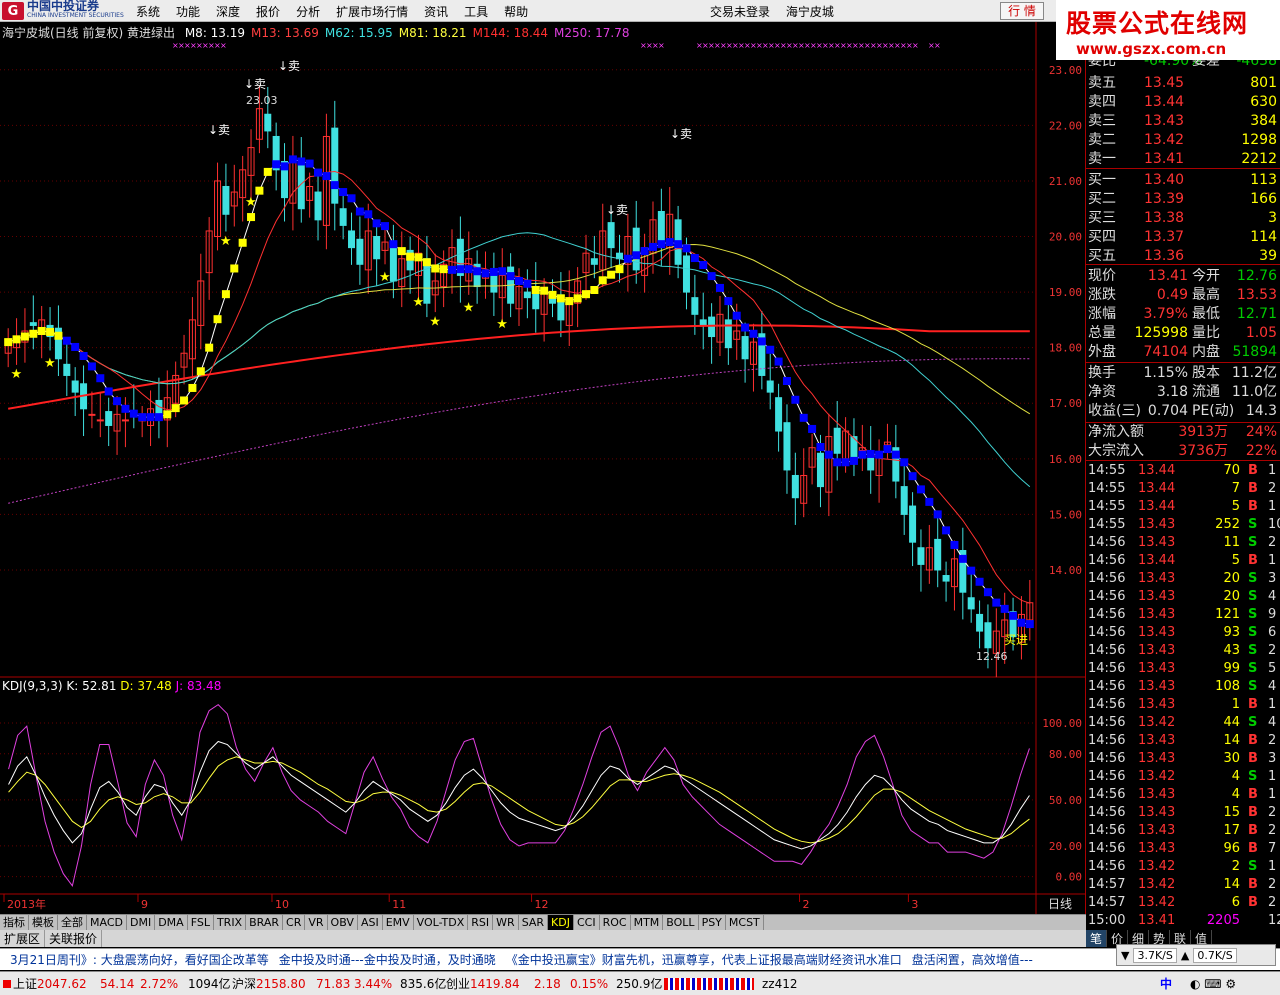 This screenshot has width=1280, height=995. I want to click on price-axis-label: 21.00, so click(1065, 181).